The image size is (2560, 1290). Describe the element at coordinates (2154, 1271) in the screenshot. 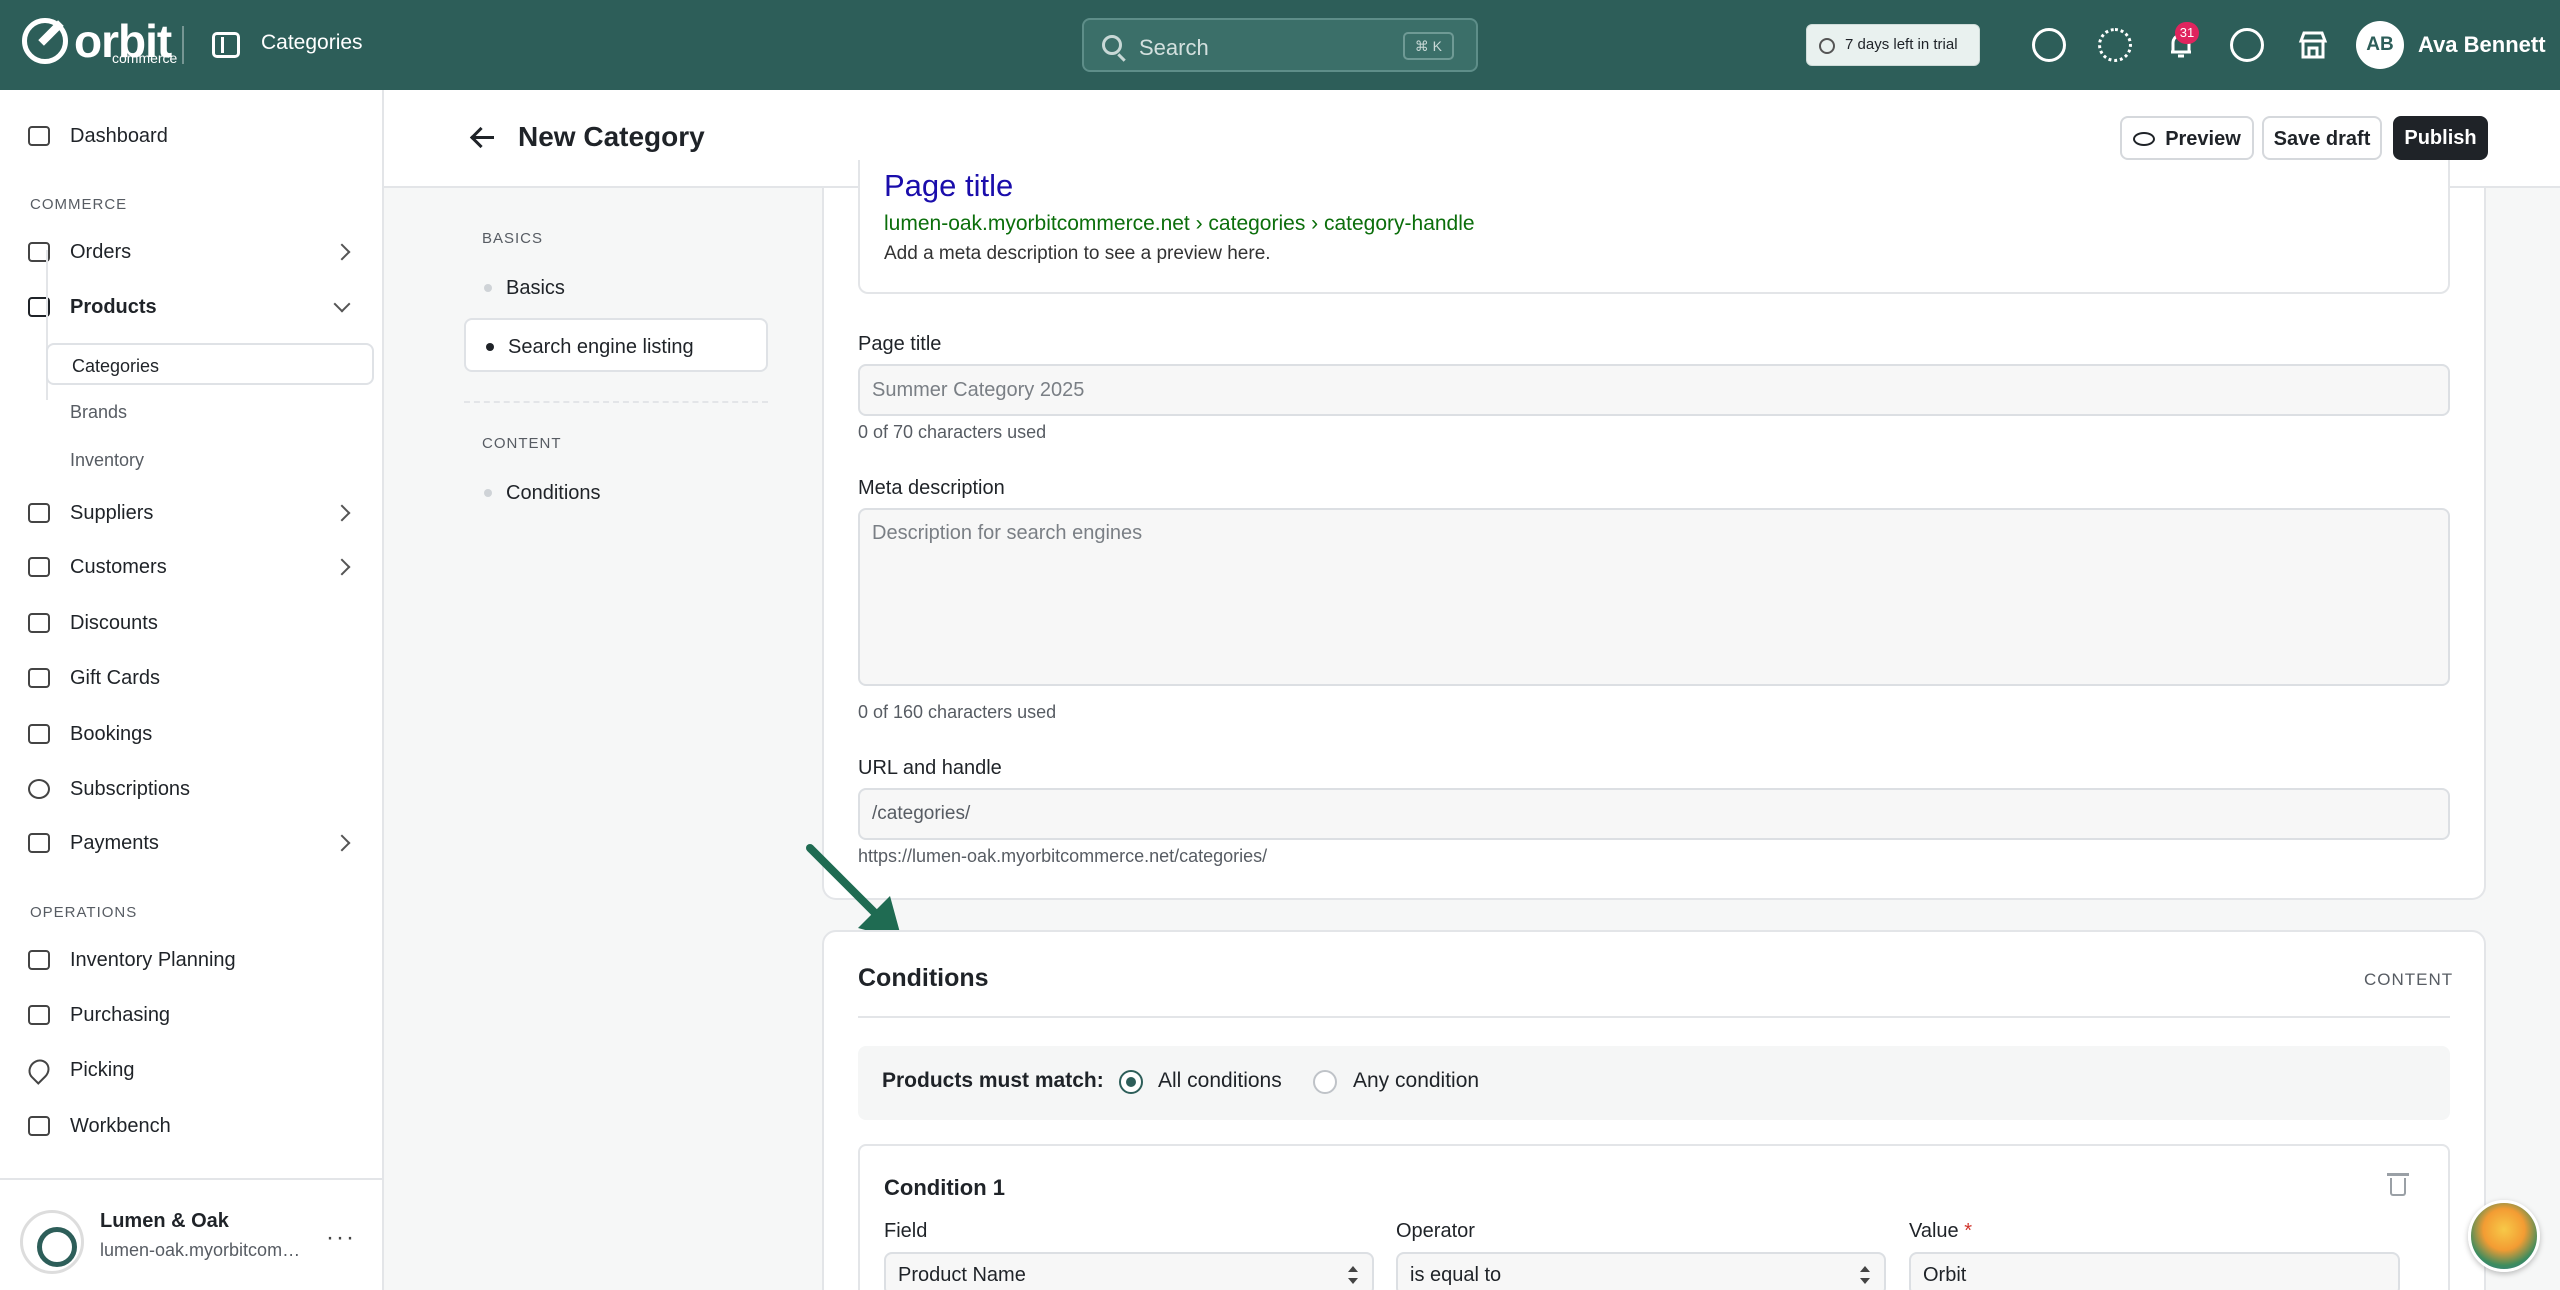

I see `value-input: Orbit` at that location.